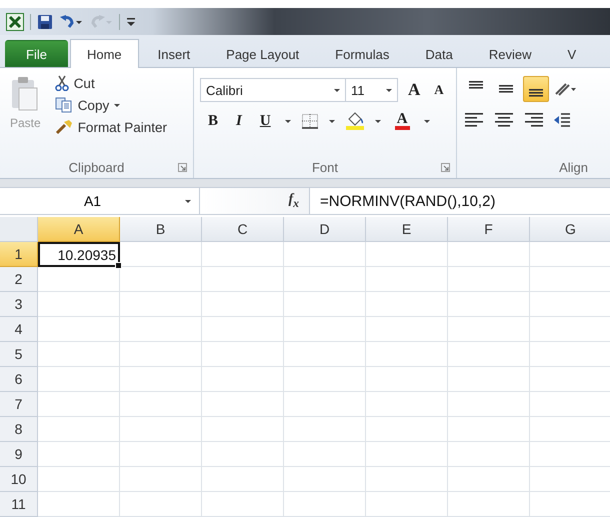 Image resolution: width=610 pixels, height=517 pixels. I want to click on align-right-icon, so click(534, 120).